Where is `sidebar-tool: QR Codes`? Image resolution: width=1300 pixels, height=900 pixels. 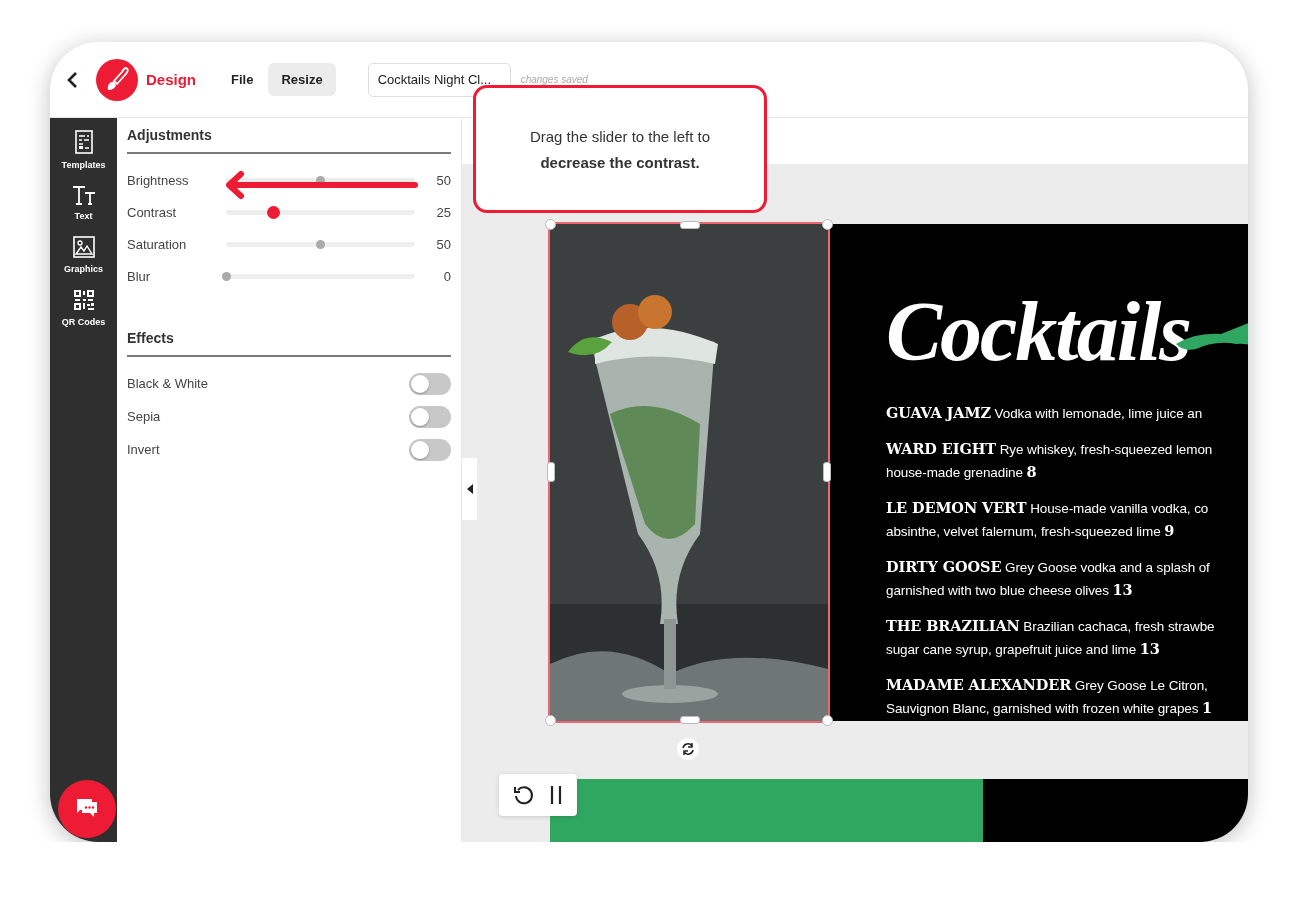 sidebar-tool: QR Codes is located at coordinates (83, 308).